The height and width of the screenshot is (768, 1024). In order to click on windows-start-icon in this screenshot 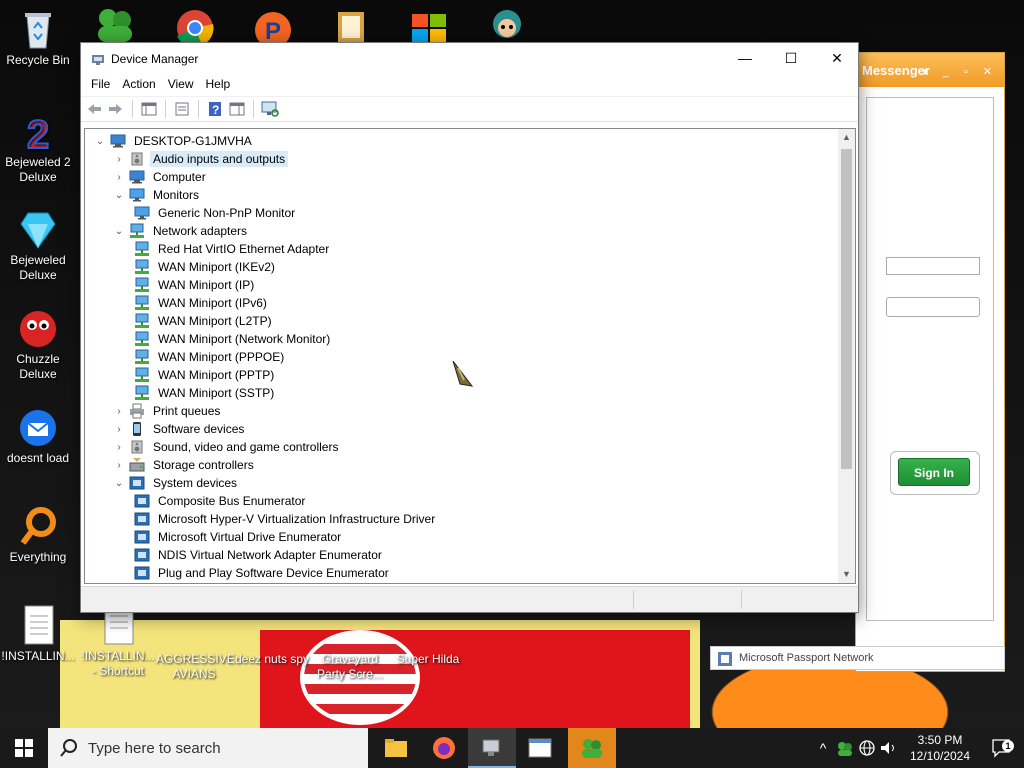, I will do `click(24, 748)`.